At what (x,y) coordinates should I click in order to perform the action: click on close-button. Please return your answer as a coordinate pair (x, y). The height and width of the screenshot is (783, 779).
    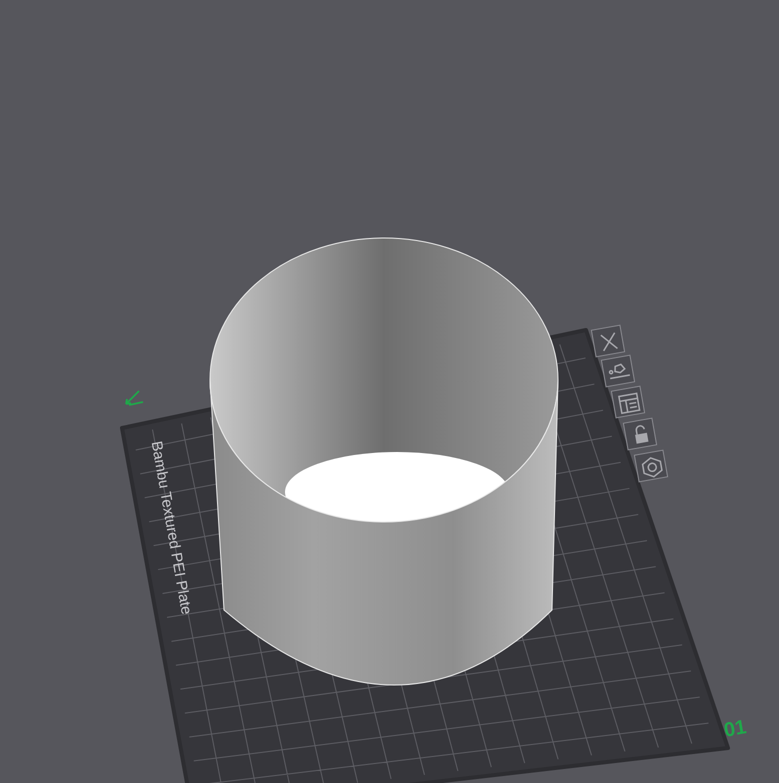
    Looking at the image, I should click on (608, 341).